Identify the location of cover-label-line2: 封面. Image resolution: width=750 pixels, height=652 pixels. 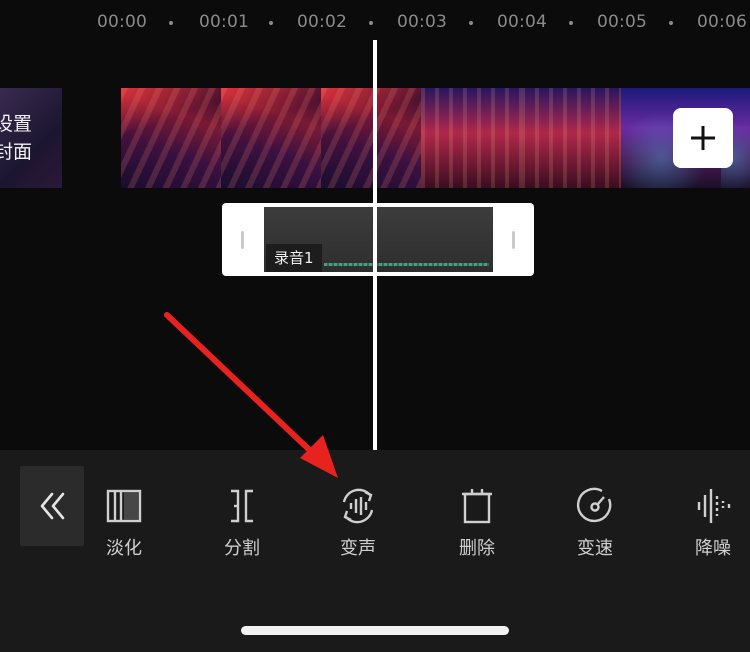
(16, 152).